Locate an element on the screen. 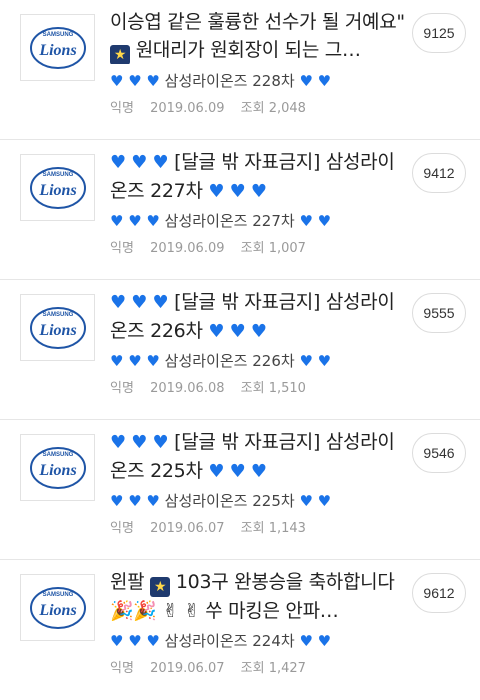 This screenshot has width=480, height=700. post-preview: ♥ ♥ ♥ 삼성라이온즈 226차 ♥ ♥ is located at coordinates (221, 361).